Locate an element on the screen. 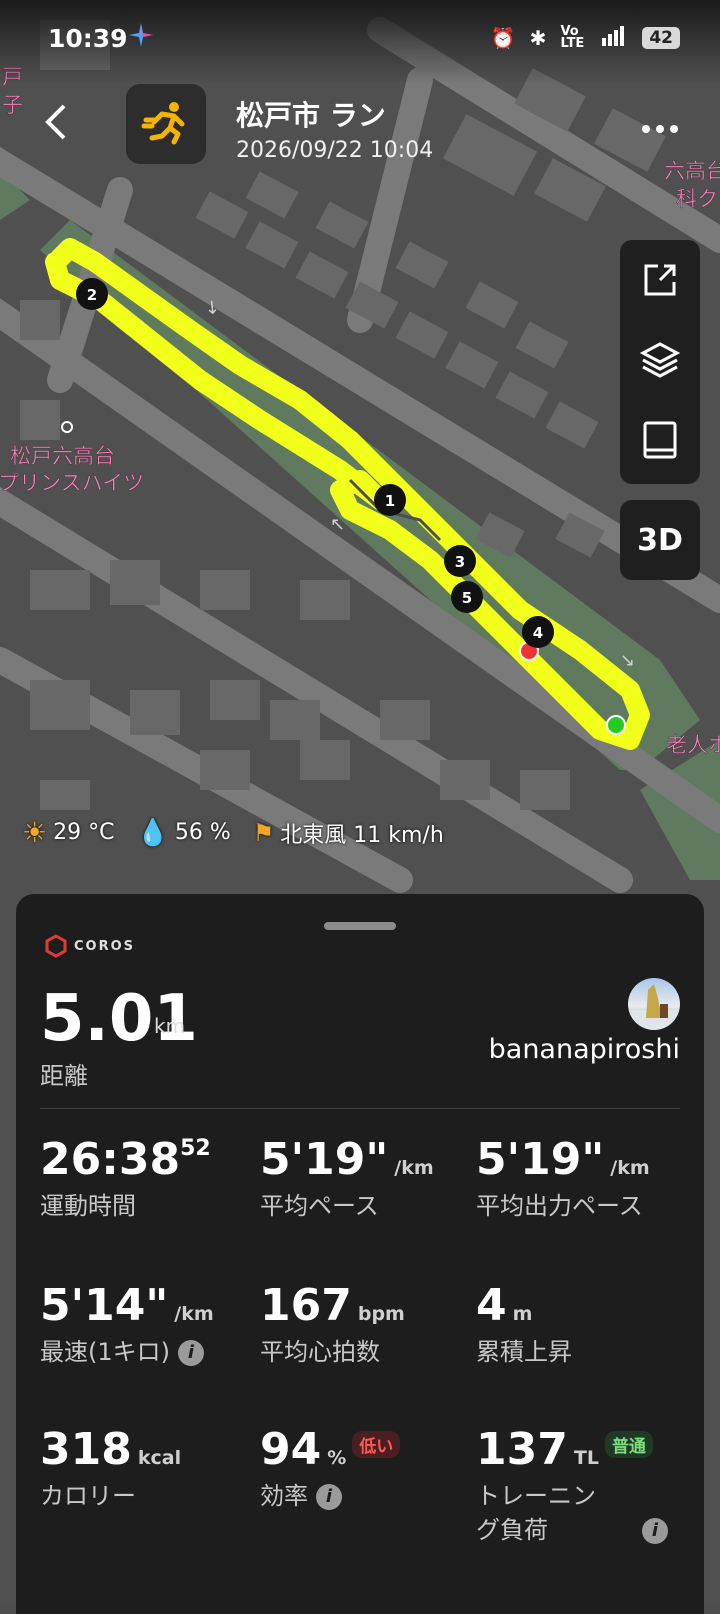  arrow-icon: ↘ is located at coordinates (627, 660).